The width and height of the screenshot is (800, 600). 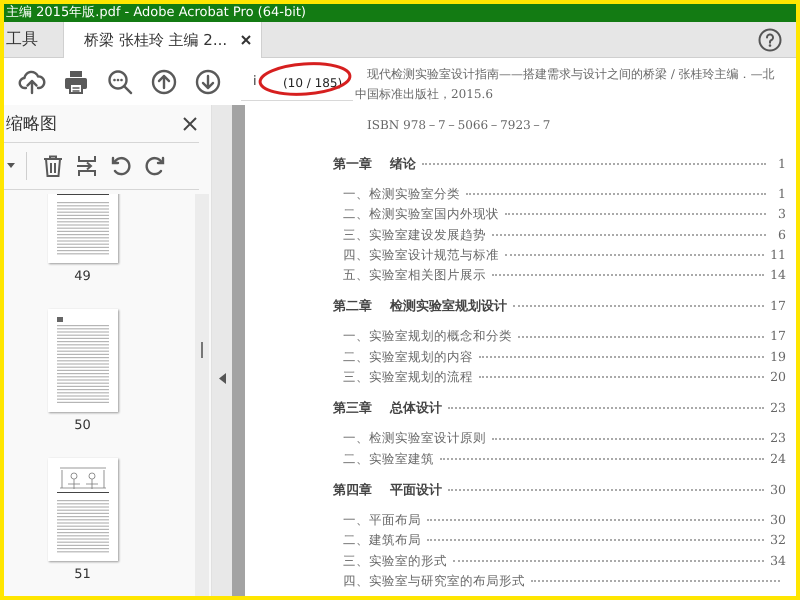 What do you see at coordinates (424, 94) in the screenshot?
I see `citation-line: 中国标准出版社，2015.6` at bounding box center [424, 94].